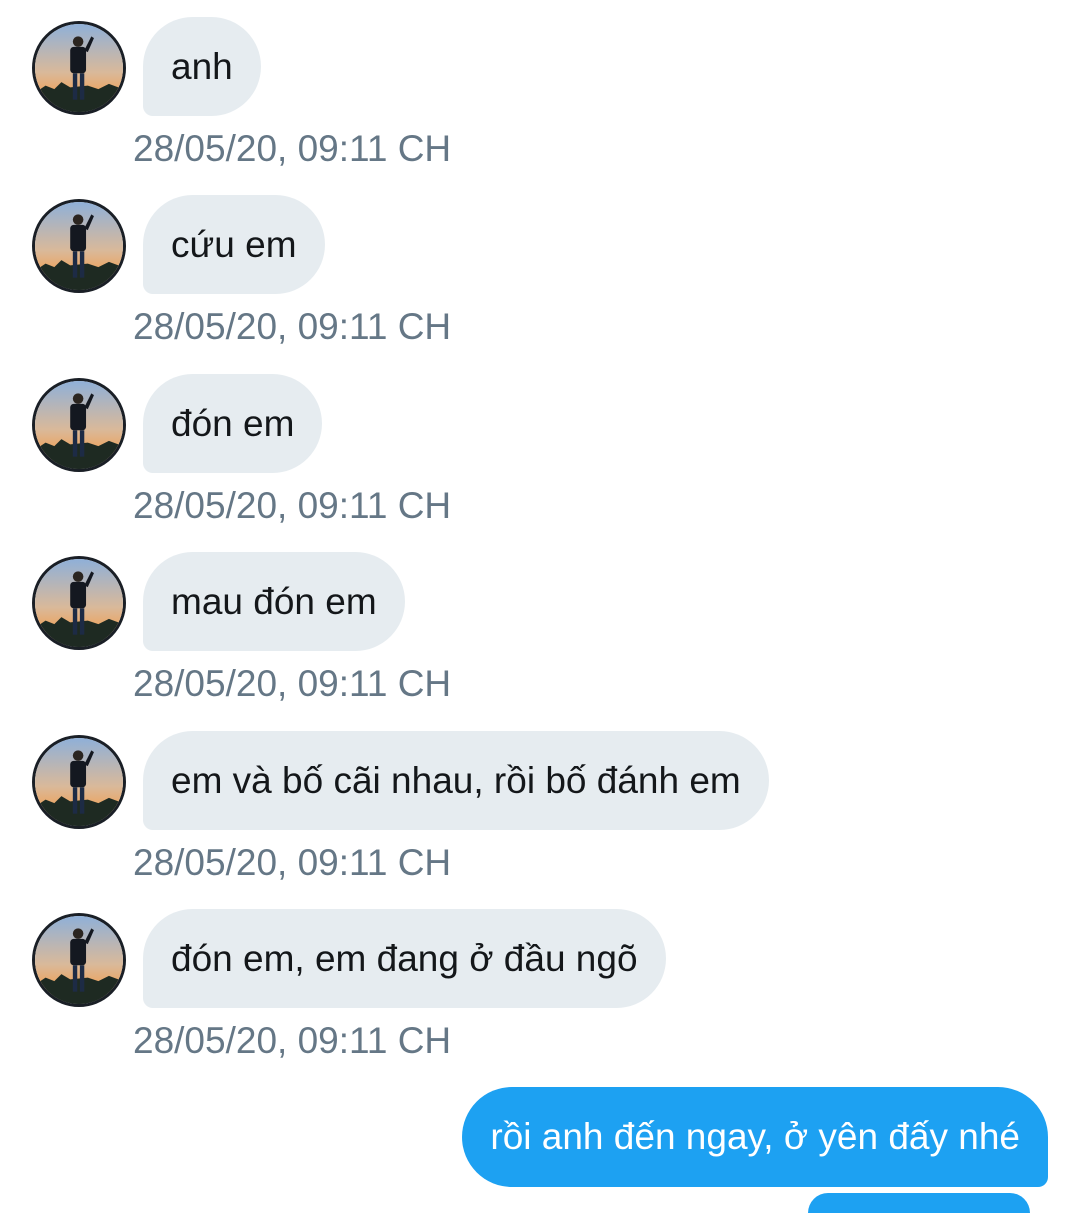 The width and height of the screenshot is (1080, 1213). I want to click on incoming-message-bubble: em và bố cãi nhau, rồi bố đánh em, so click(456, 780).